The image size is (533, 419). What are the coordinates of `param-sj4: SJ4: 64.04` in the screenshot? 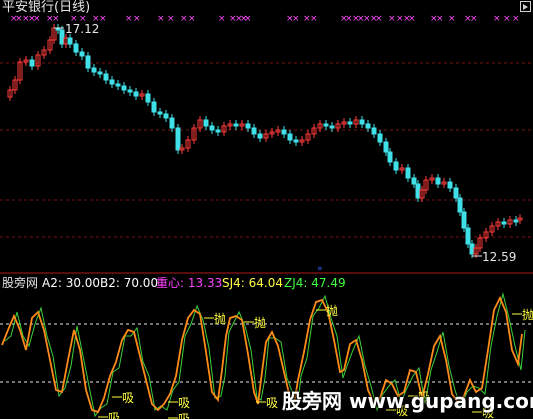 It's located at (253, 283).